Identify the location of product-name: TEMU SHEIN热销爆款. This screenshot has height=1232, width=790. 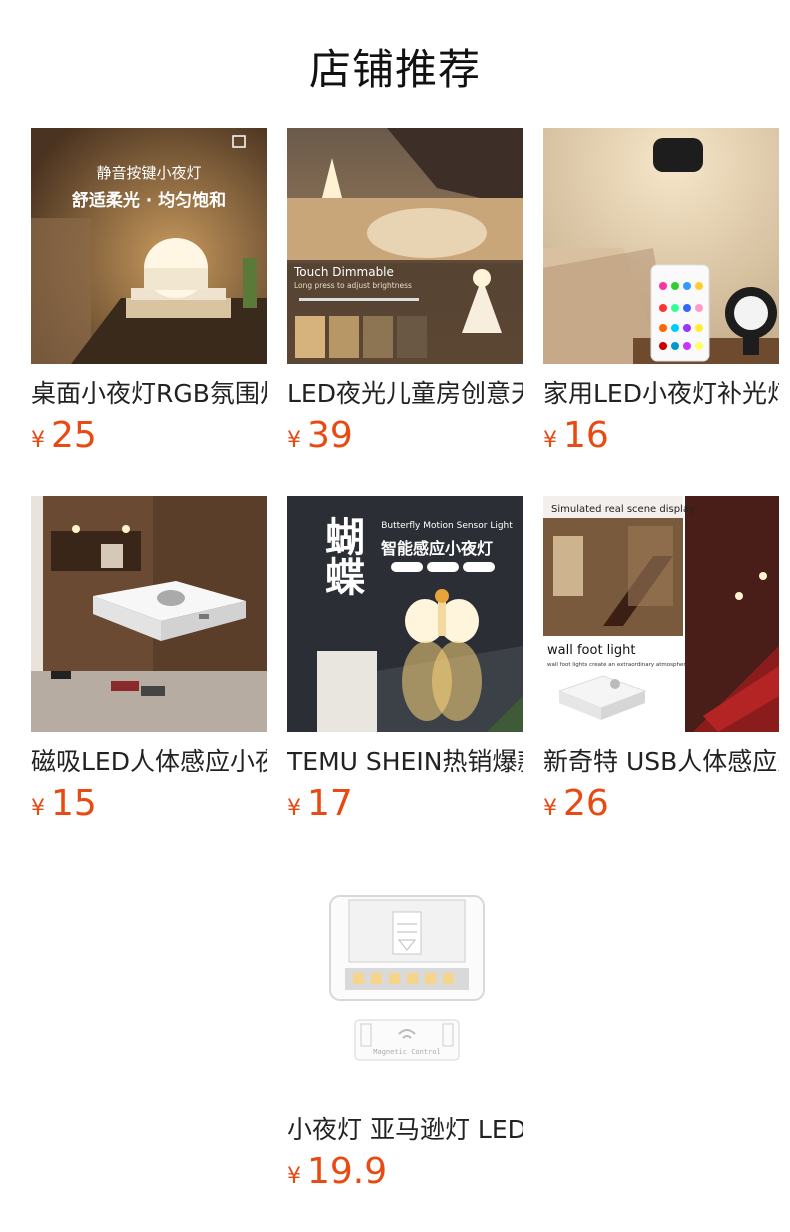
(405, 762).